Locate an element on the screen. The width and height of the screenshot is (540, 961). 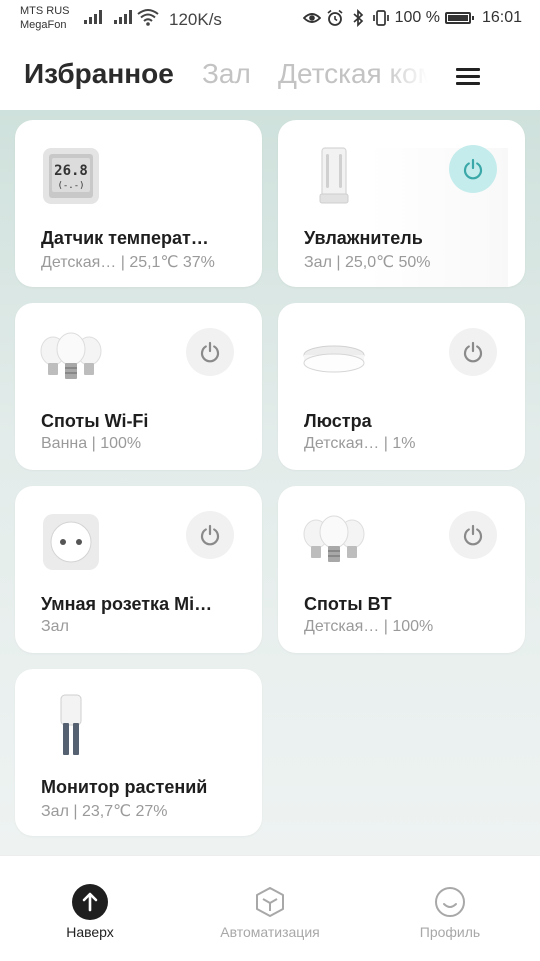
arrow-up-icon is located at coordinates (90, 902).